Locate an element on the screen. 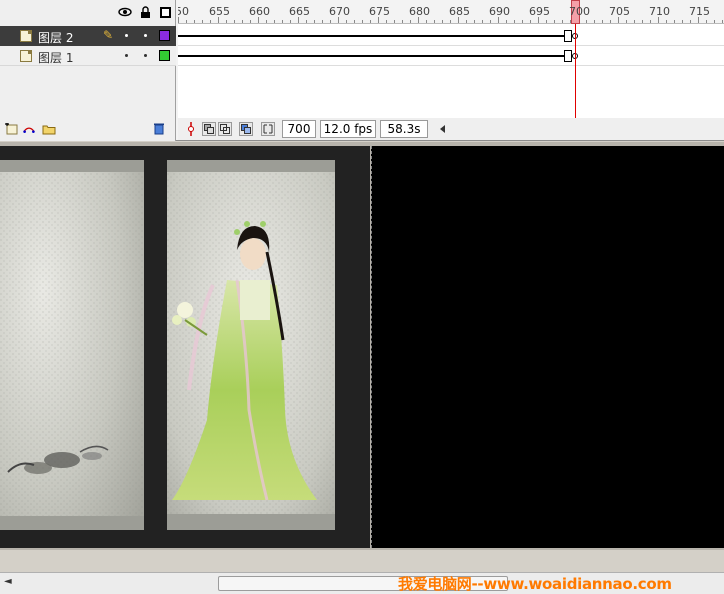 Image resolution: width=724 pixels, height=594 pixels. playhead-line is located at coordinates (575, 72).